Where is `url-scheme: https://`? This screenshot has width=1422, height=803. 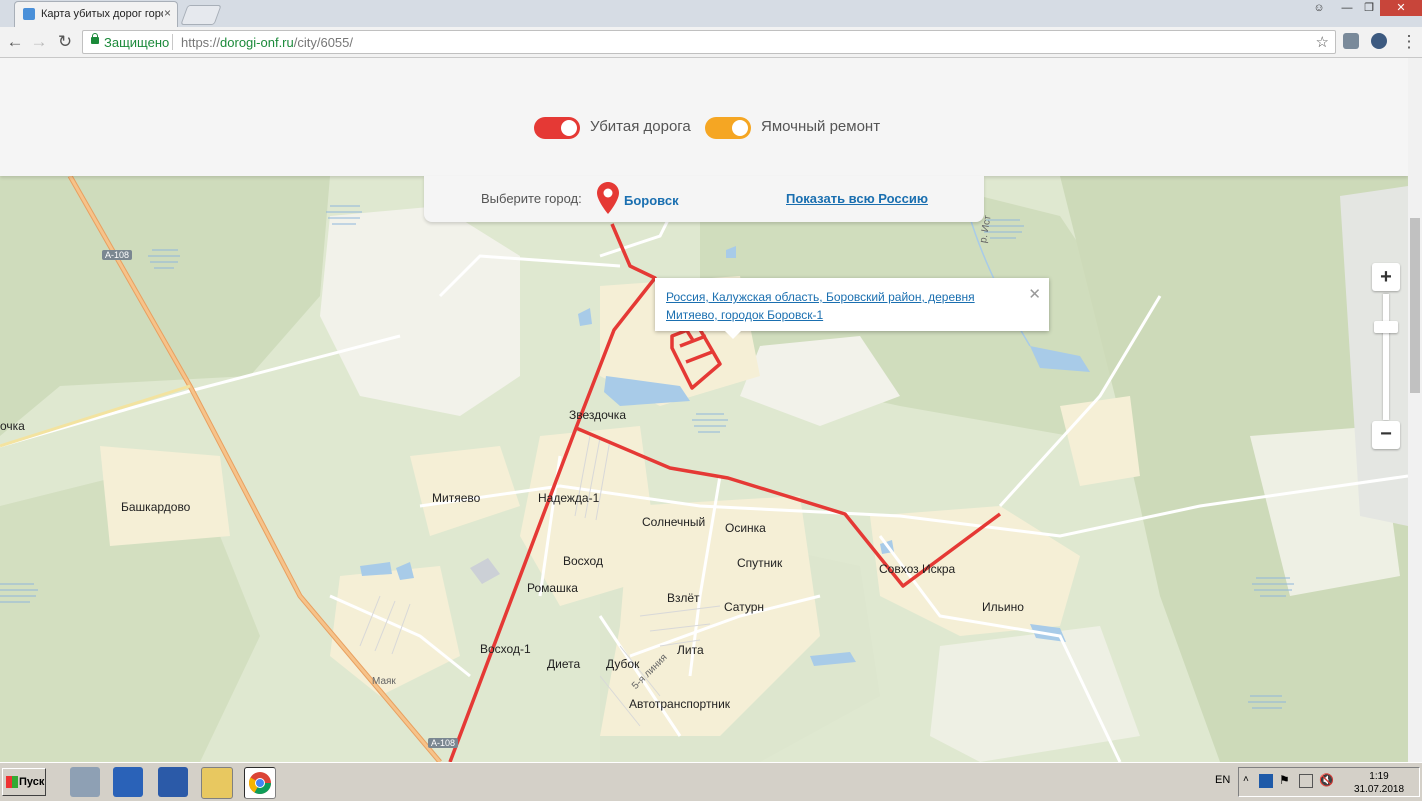 url-scheme: https:// is located at coordinates (201, 42).